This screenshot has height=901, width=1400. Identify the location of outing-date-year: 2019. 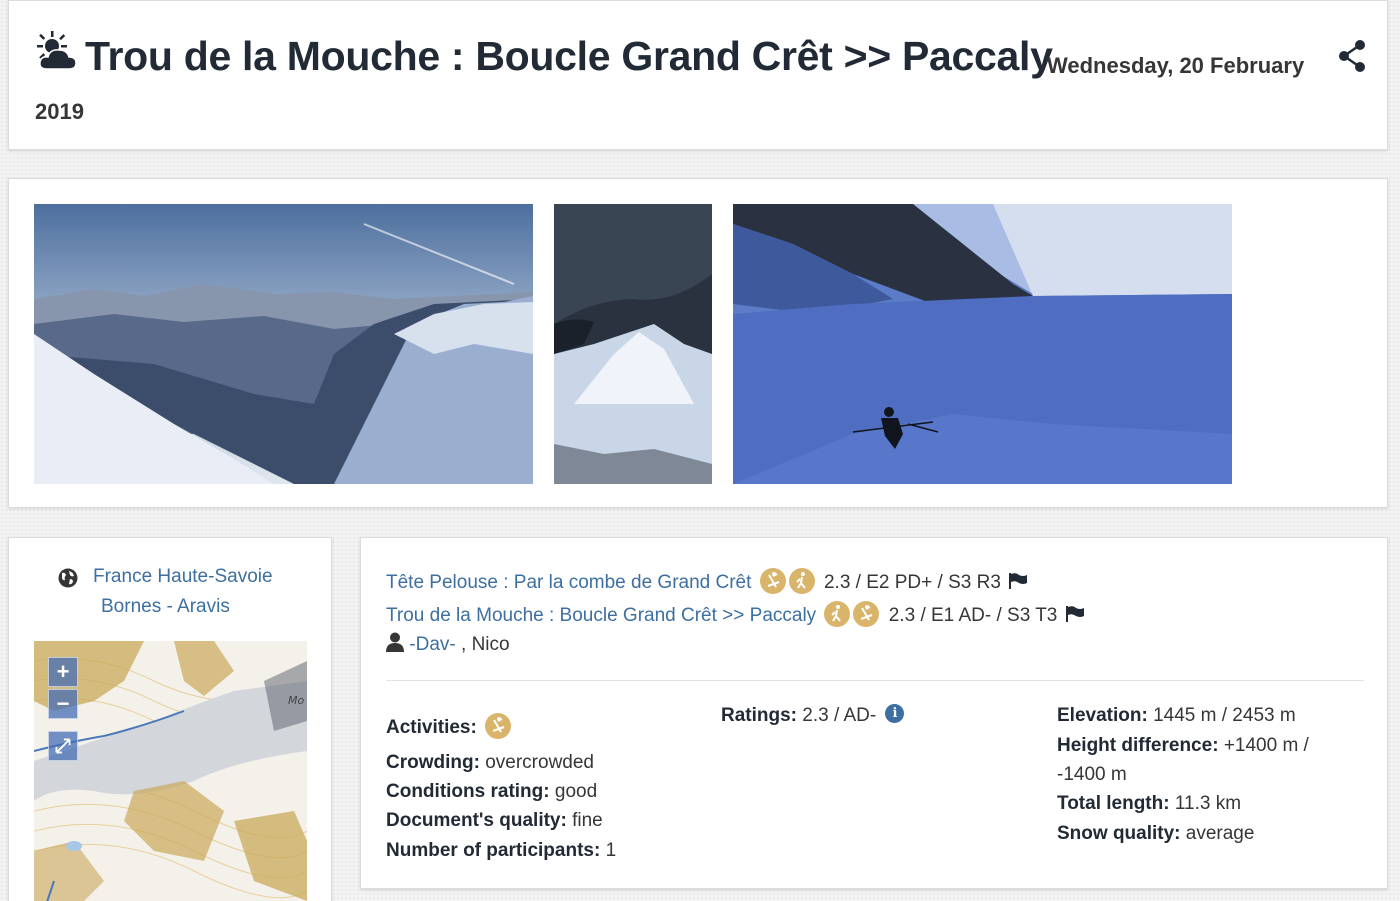
(59, 111).